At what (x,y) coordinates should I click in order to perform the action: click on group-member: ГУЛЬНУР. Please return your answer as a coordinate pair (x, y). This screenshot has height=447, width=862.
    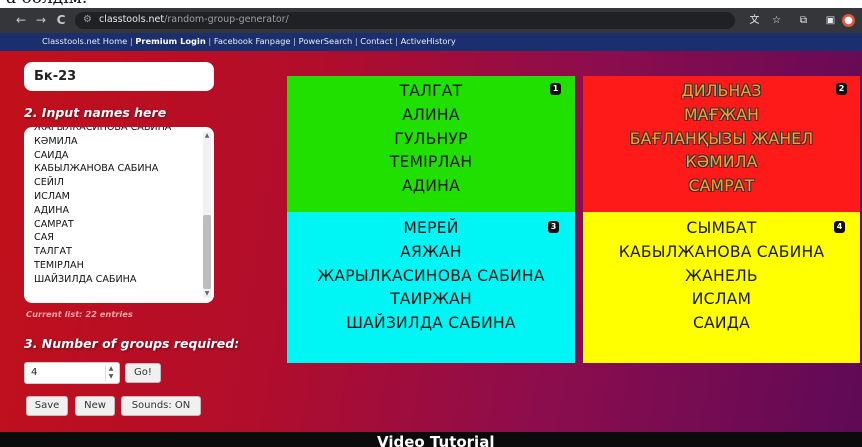
    Looking at the image, I should click on (431, 138).